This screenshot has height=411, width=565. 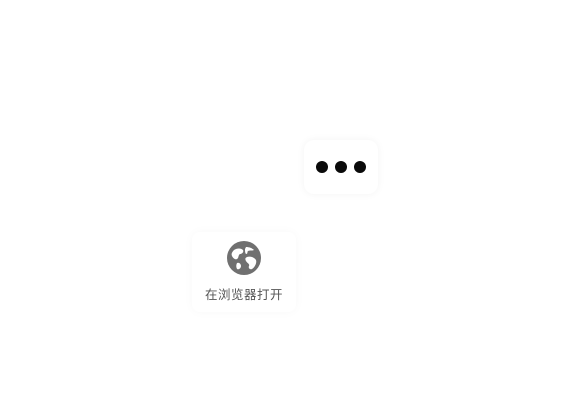 I want to click on more-options-button, so click(x=341, y=167).